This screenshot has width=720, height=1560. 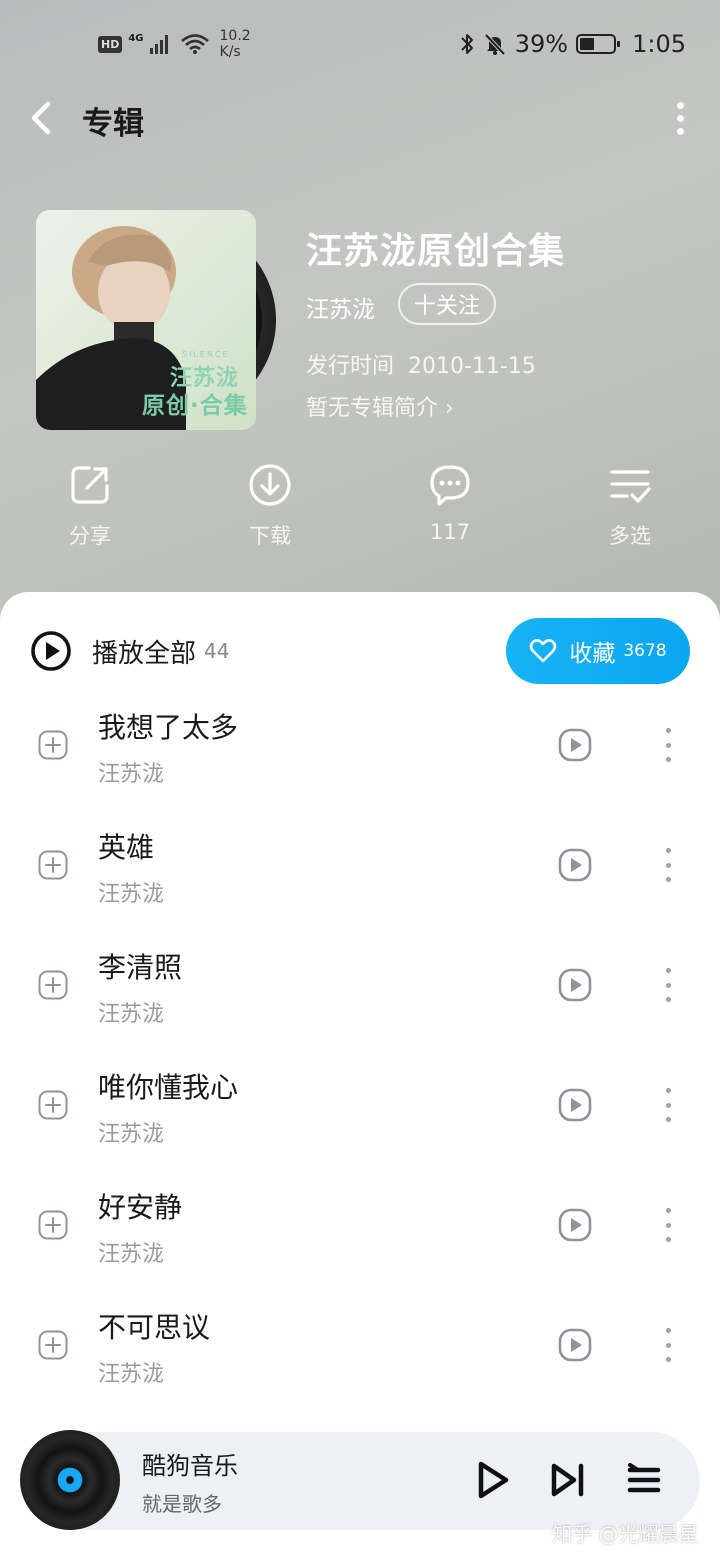 I want to click on comment-button: 117, so click(x=450, y=512).